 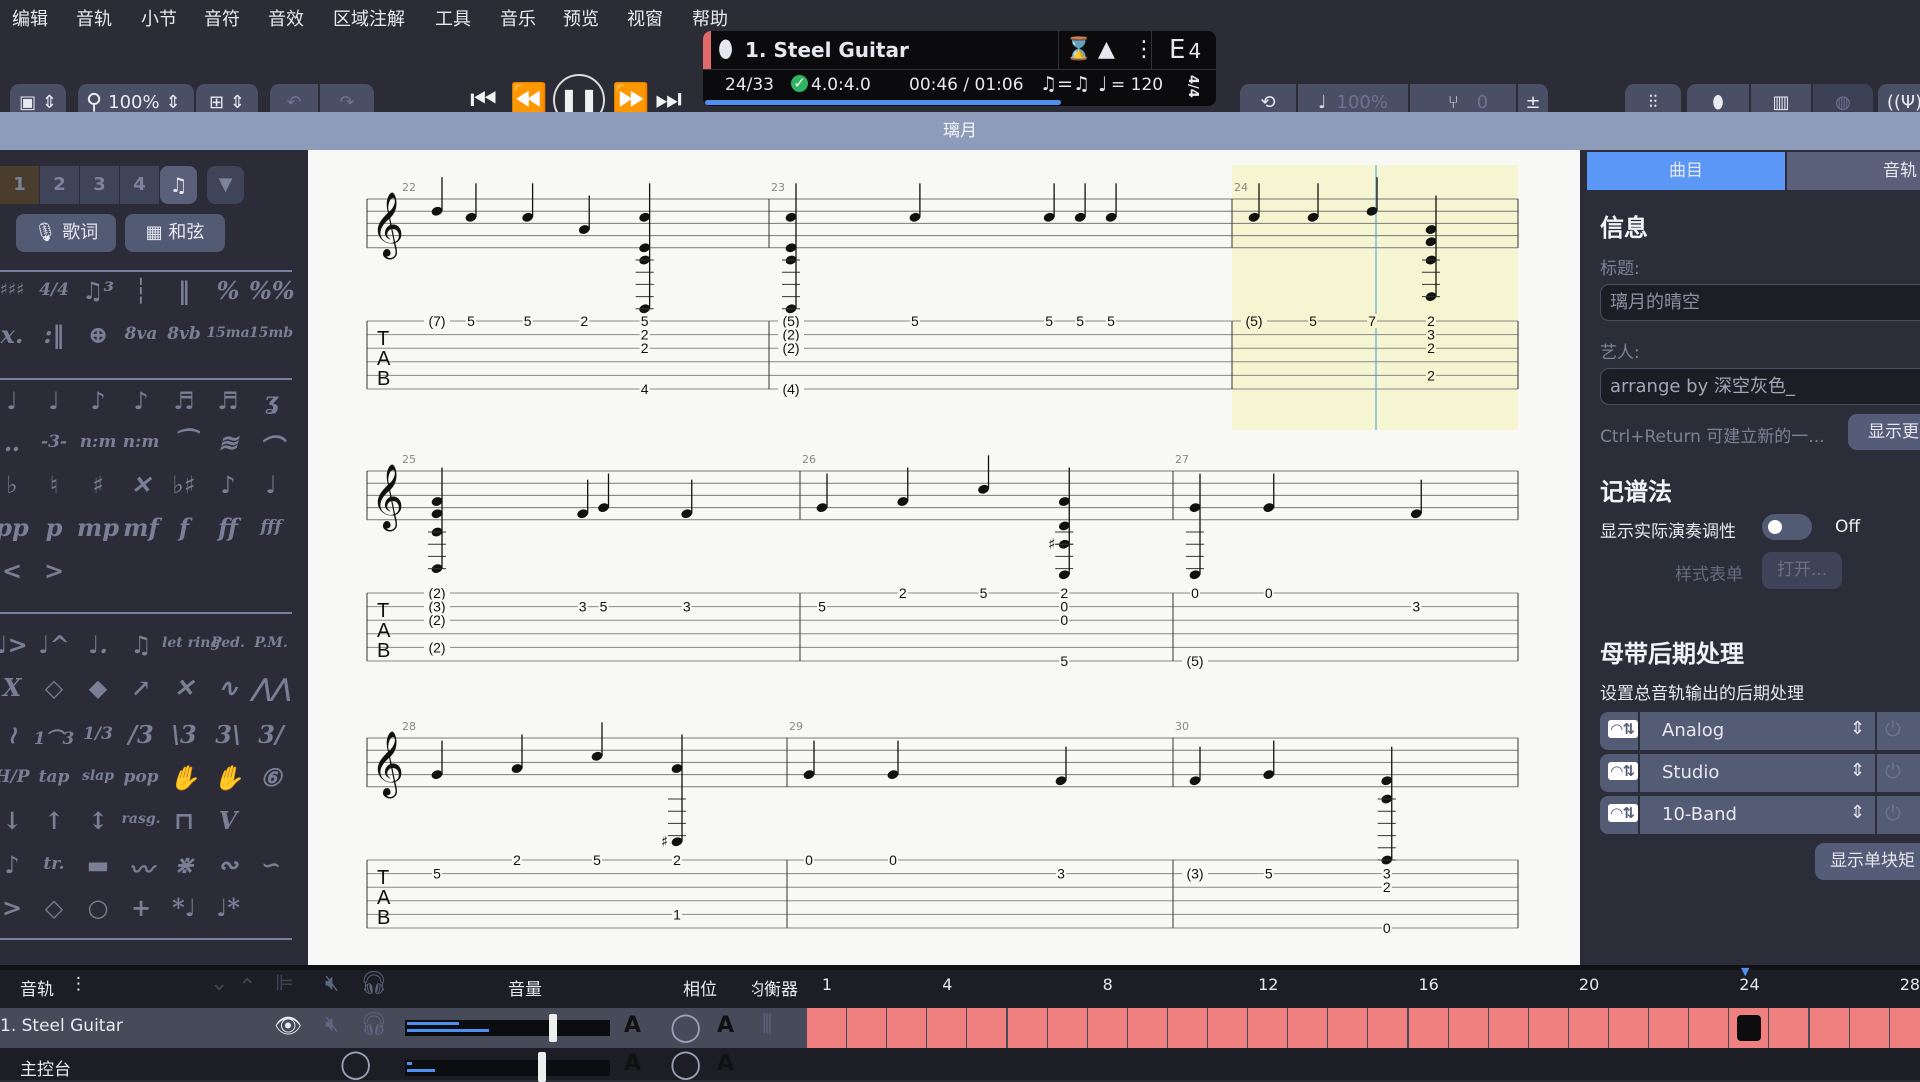 What do you see at coordinates (542, 1067) in the screenshot?
I see `master-fader-handle` at bounding box center [542, 1067].